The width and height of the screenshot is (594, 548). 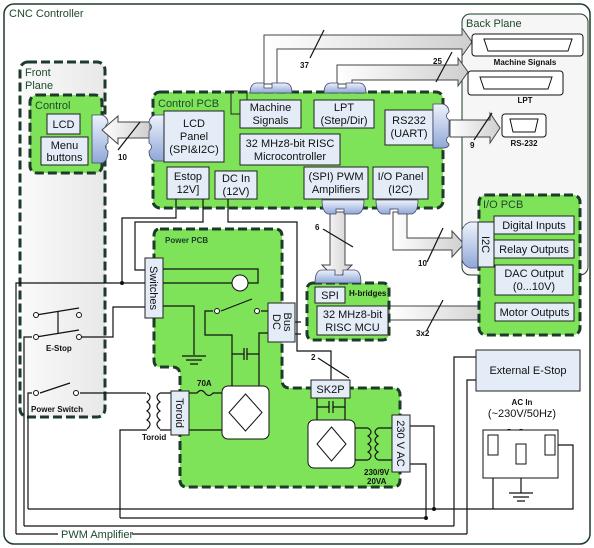 I want to click on pwm-bus-count: 6, so click(x=317, y=227).